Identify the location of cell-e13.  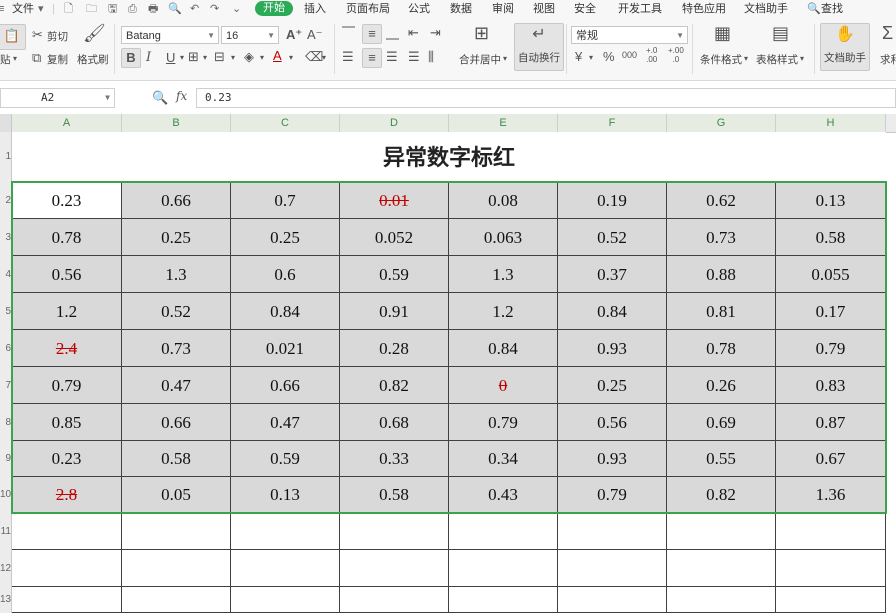
(503, 600).